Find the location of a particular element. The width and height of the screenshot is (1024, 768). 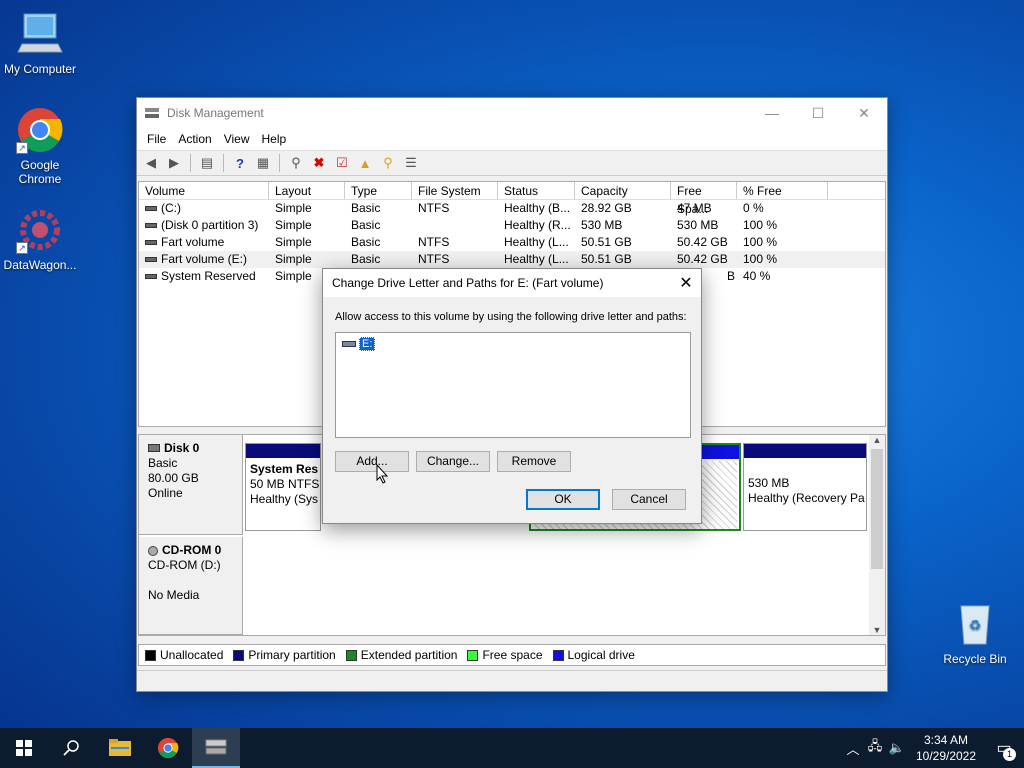

drive-icon is located at coordinates (151, 277).